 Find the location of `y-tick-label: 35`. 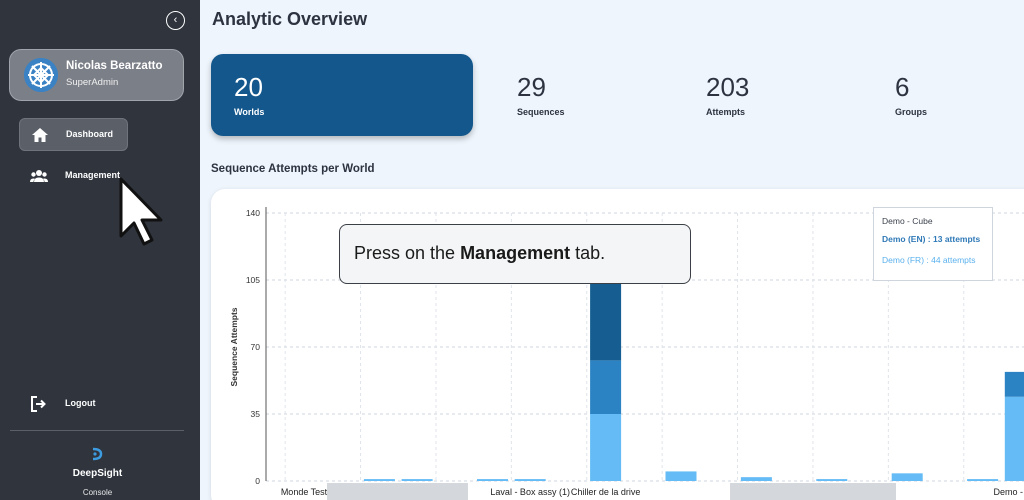

y-tick-label: 35 is located at coordinates (256, 414).